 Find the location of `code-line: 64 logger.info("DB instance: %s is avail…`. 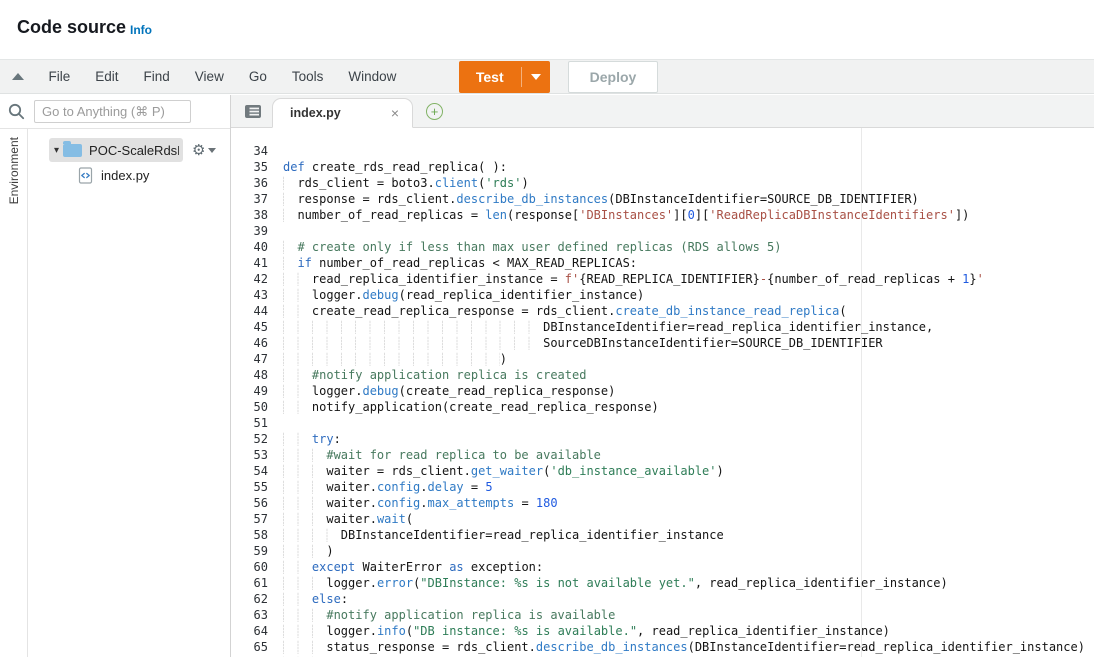

code-line: 64 logger.info("DB instance: %s is avail… is located at coordinates (662, 631).